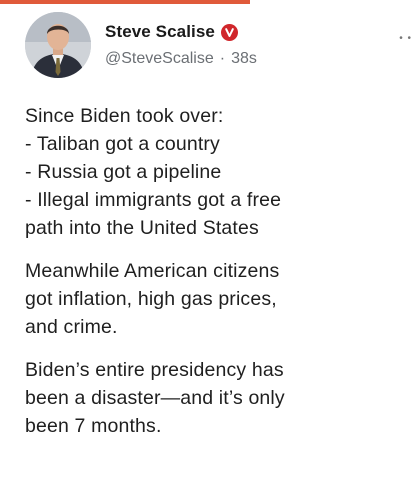 The width and height of the screenshot is (414, 500). I want to click on tweet-line: been 7 months., so click(93, 426).